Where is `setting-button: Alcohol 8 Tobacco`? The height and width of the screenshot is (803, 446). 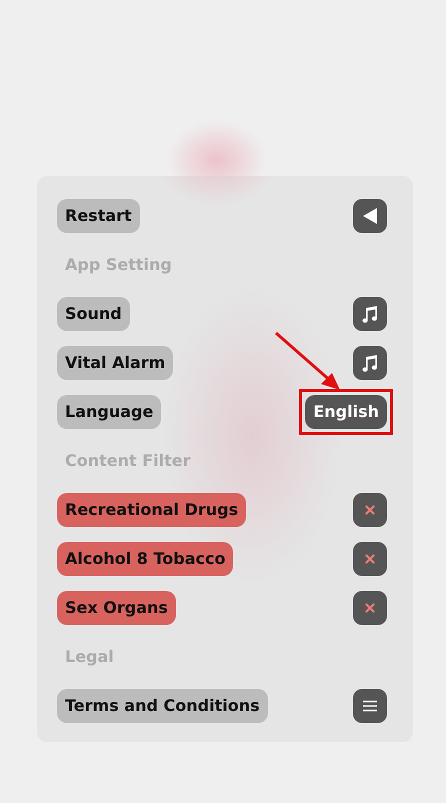 setting-button: Alcohol 8 Tobacco is located at coordinates (145, 559).